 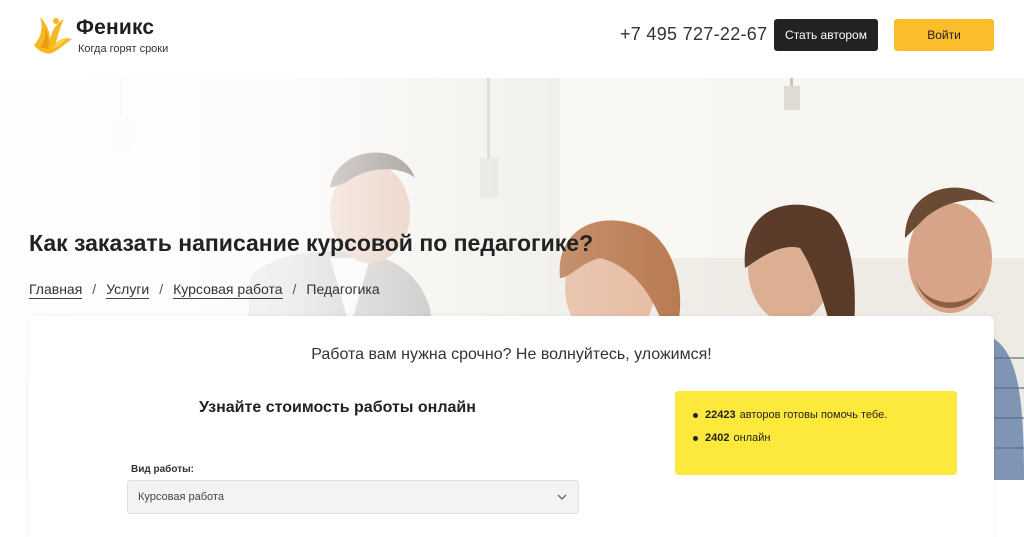 I want to click on authors-count: 22423, so click(x=720, y=415).